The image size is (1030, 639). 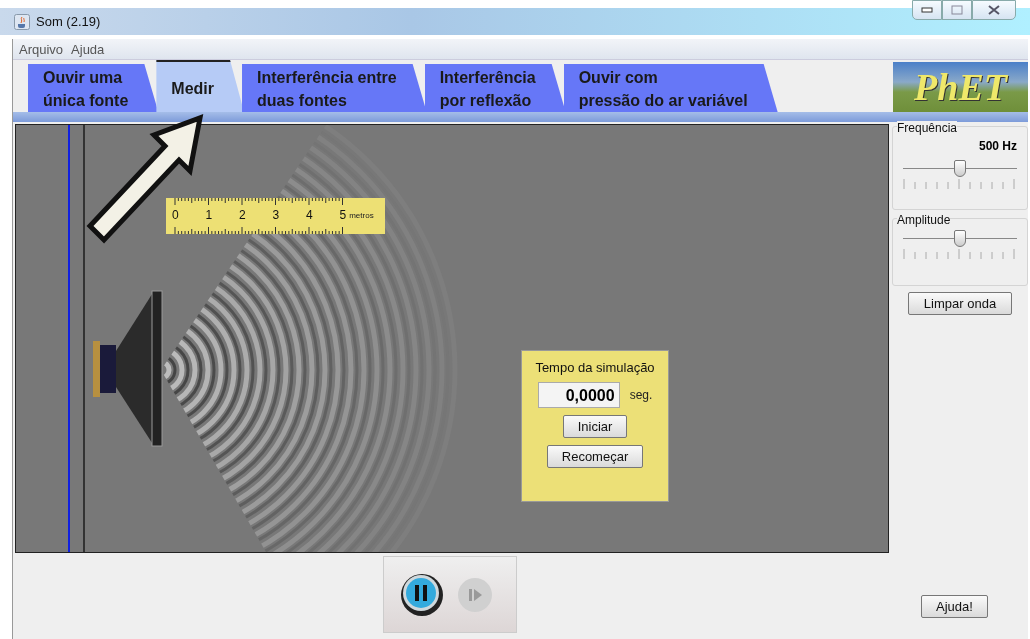 I want to click on maximize-button, so click(x=957, y=10).